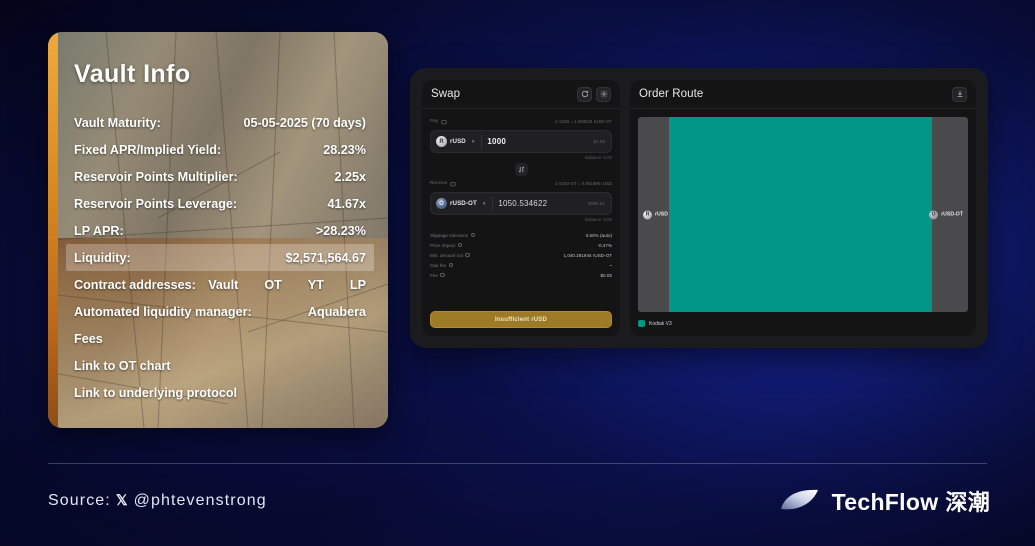 This screenshot has width=1035, height=546. What do you see at coordinates (800, 214) in the screenshot?
I see `route-path-kodiak-v3` at bounding box center [800, 214].